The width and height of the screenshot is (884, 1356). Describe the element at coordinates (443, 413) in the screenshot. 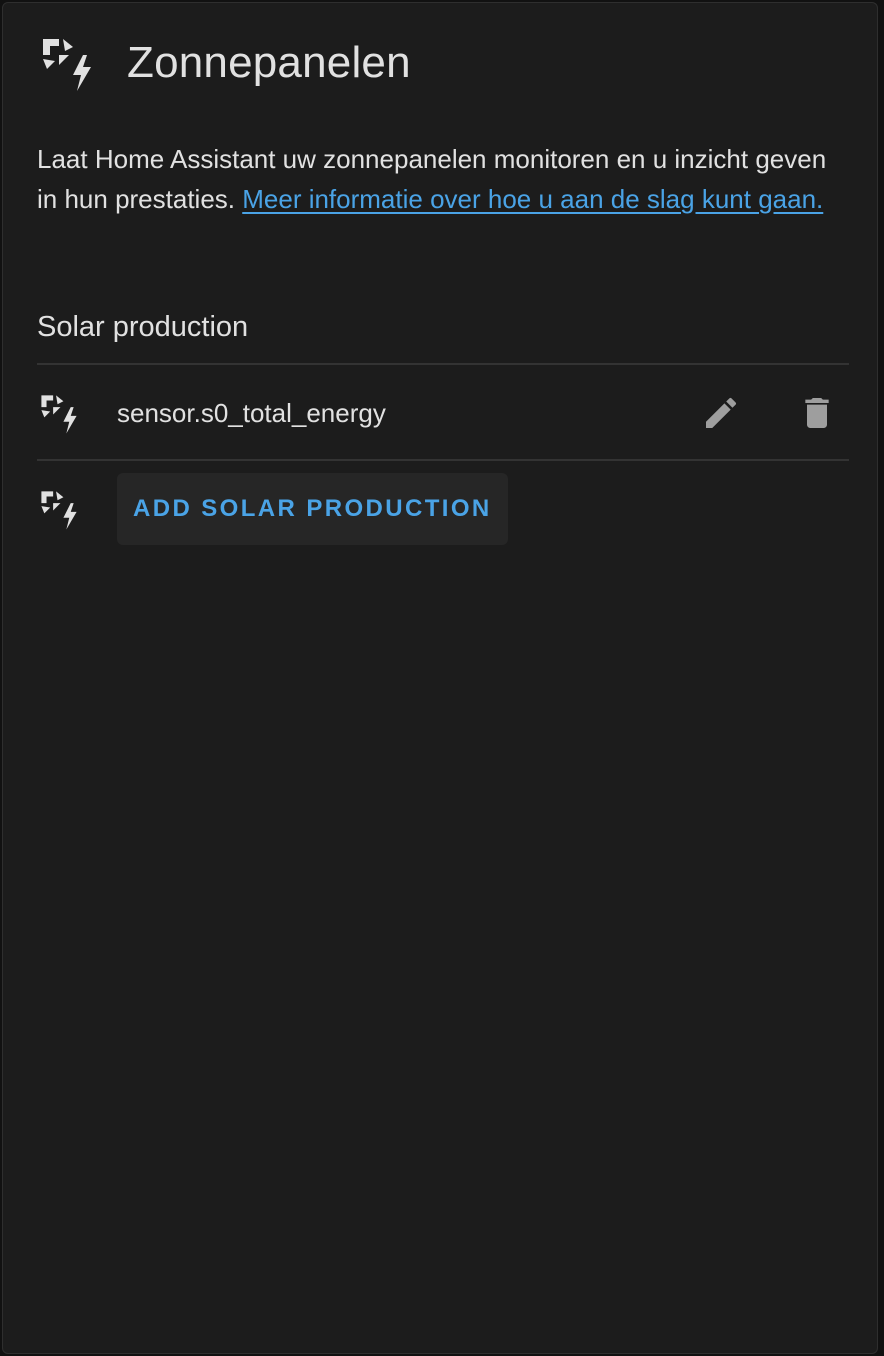

I see `solar-source-row: sensor.s0_total_energy` at that location.